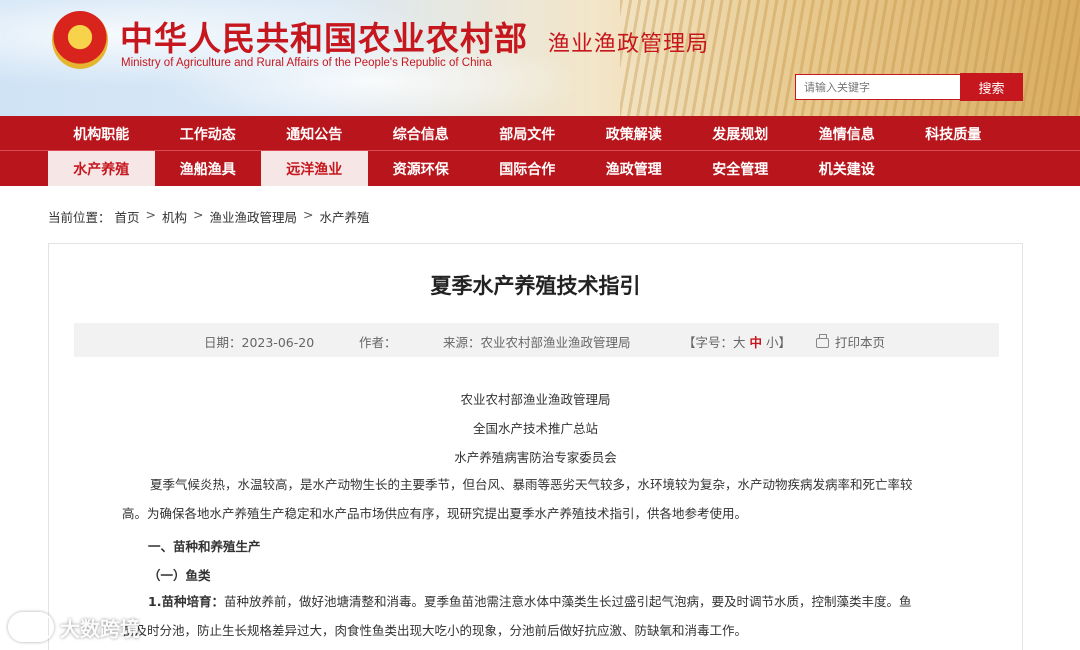 Image resolution: width=1080 pixels, height=650 pixels. I want to click on article-author: 作者：, so click(378, 342).